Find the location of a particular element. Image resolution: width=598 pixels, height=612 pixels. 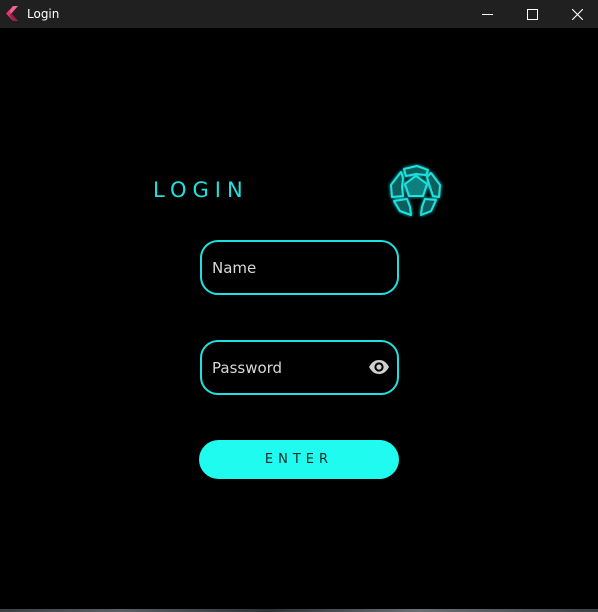

flutter-icon is located at coordinates (13, 13).